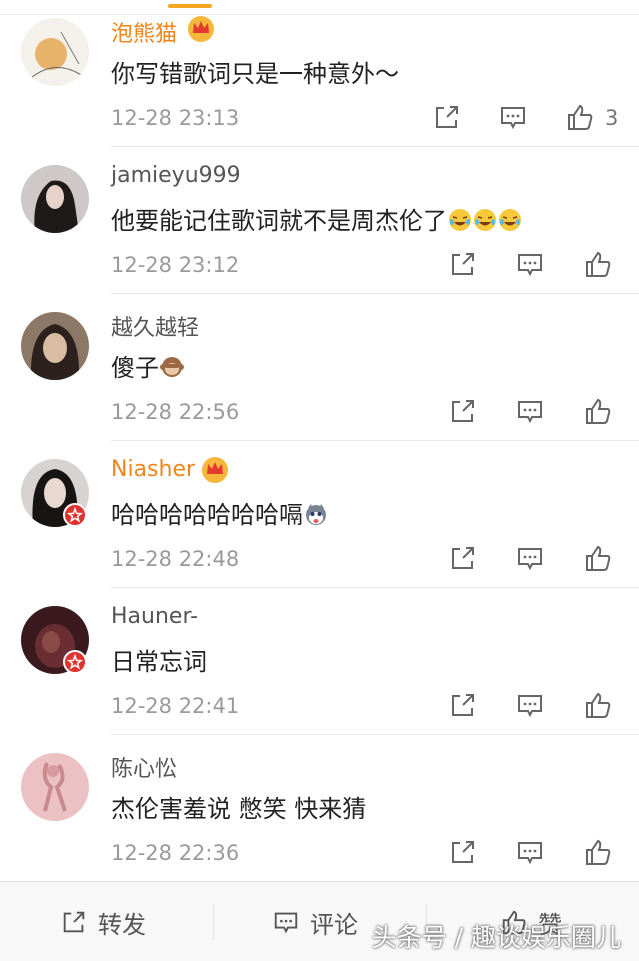  I want to click on monkey-emoji-icon, so click(172, 367).